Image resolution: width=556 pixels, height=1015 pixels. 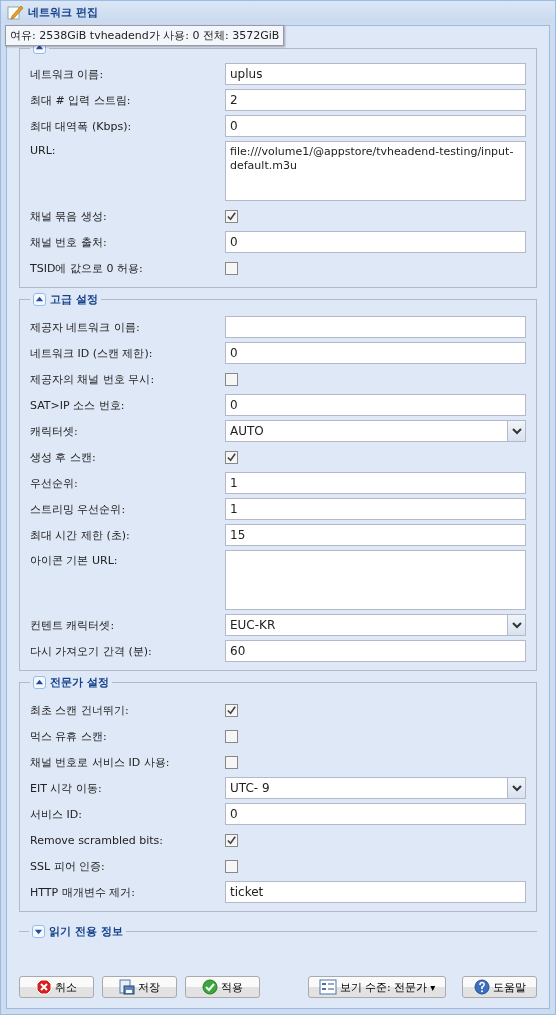 What do you see at coordinates (63, 457) in the screenshot?
I see `field-label: 생성 후 스캔:` at bounding box center [63, 457].